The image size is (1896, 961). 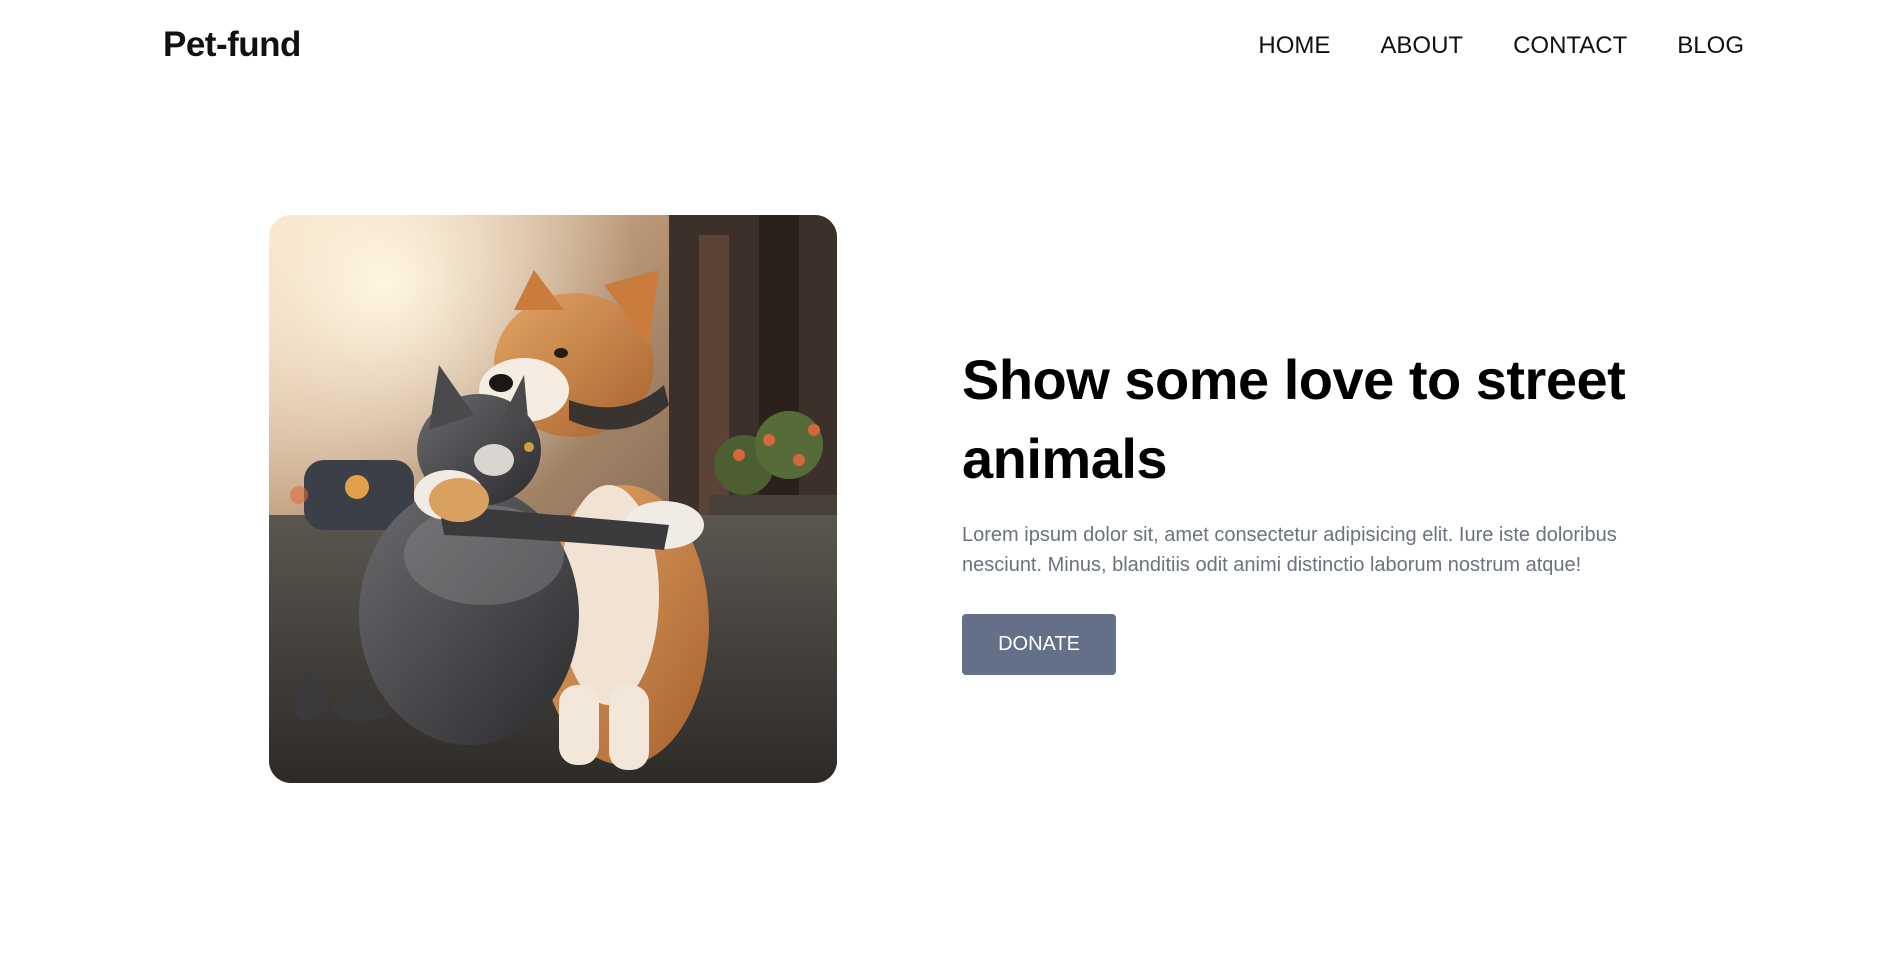 I want to click on hero-title: Show some love to street animals, so click(x=1294, y=419).